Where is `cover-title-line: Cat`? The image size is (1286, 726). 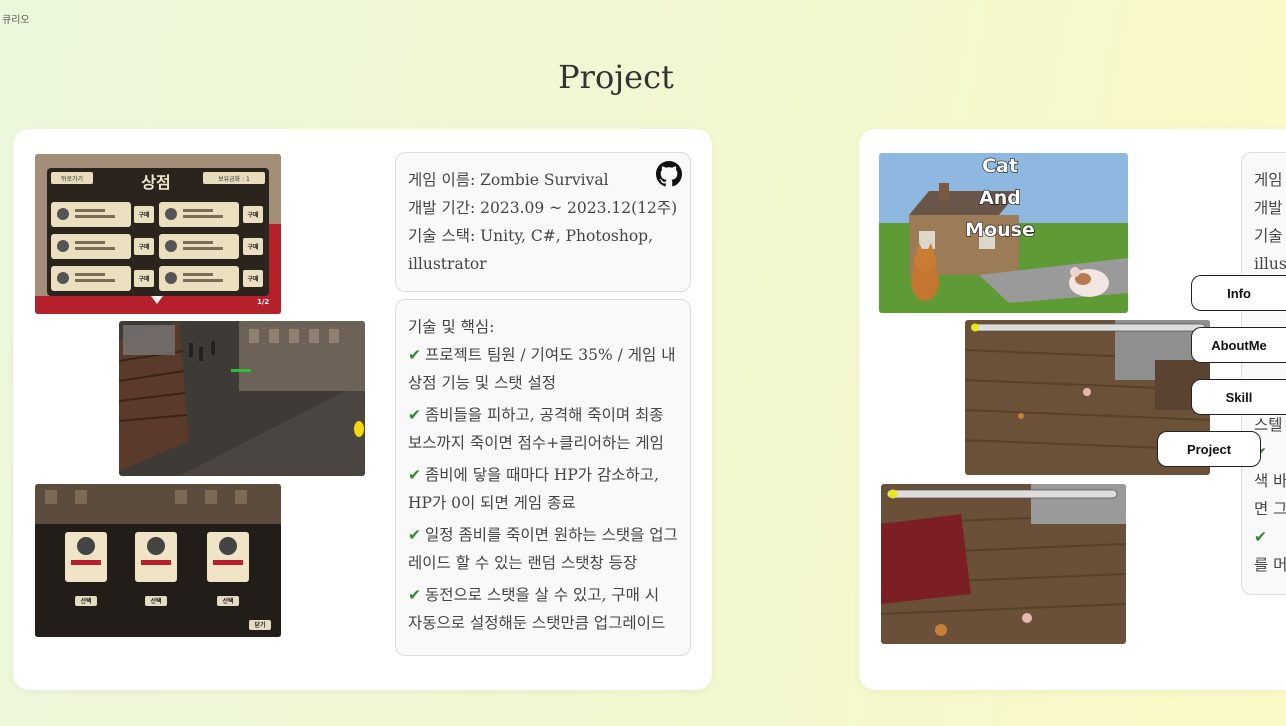 cover-title-line: Cat is located at coordinates (1000, 166).